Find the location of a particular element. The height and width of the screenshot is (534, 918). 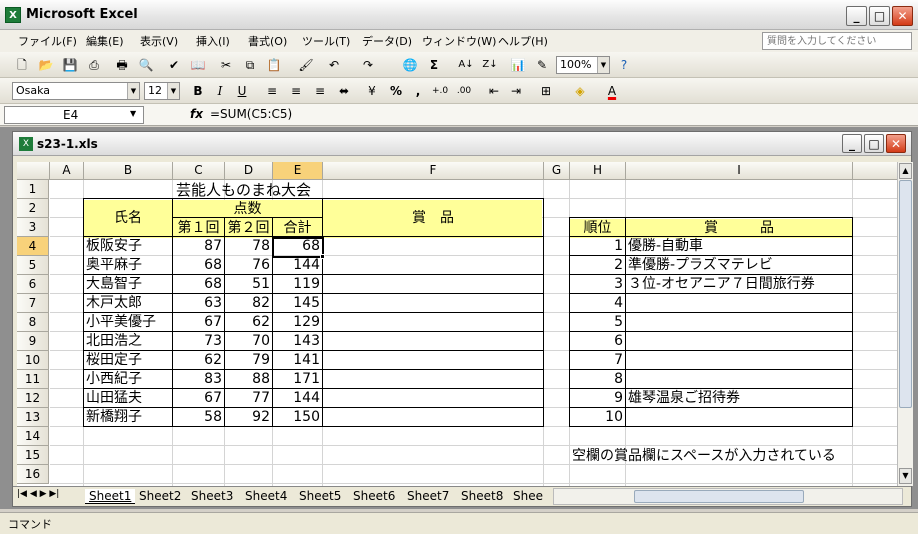

cell-name: 奥平麻子 is located at coordinates (128, 265).